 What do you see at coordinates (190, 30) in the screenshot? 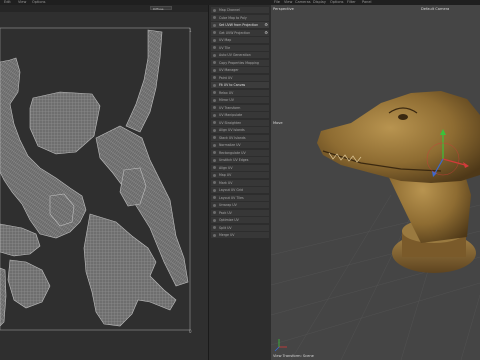
I see `uv-corner-mark: 1` at bounding box center [190, 30].